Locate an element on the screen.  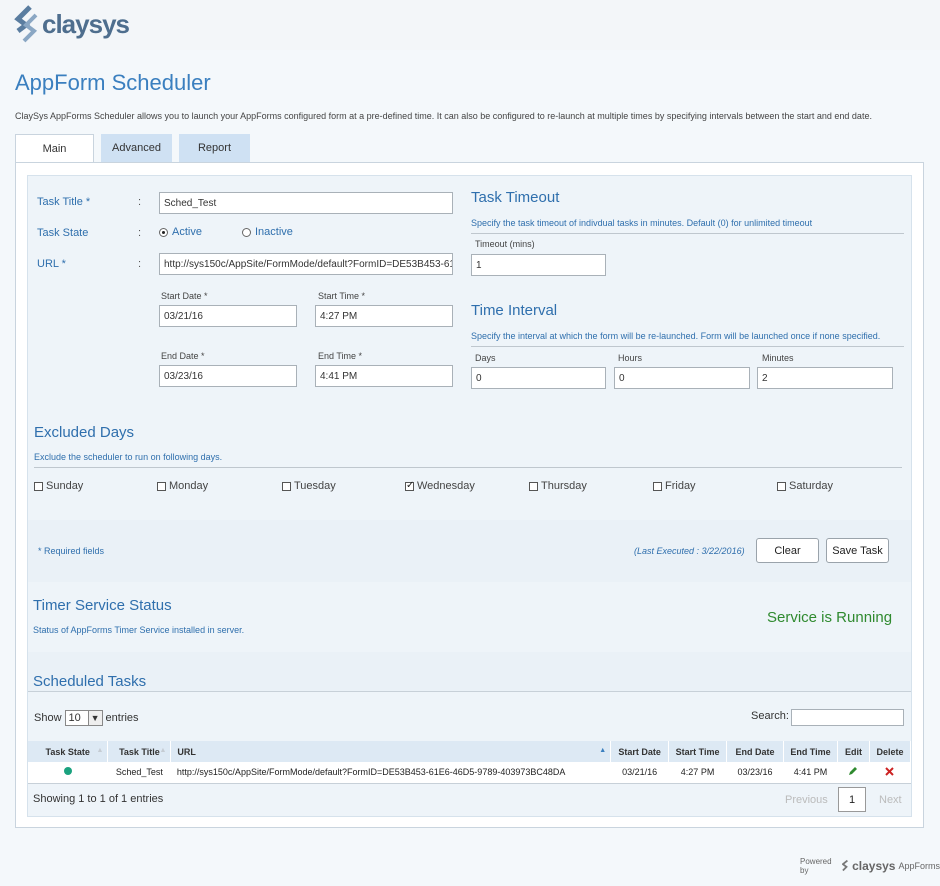
col-start-time: Start Time is located at coordinates (698, 751).